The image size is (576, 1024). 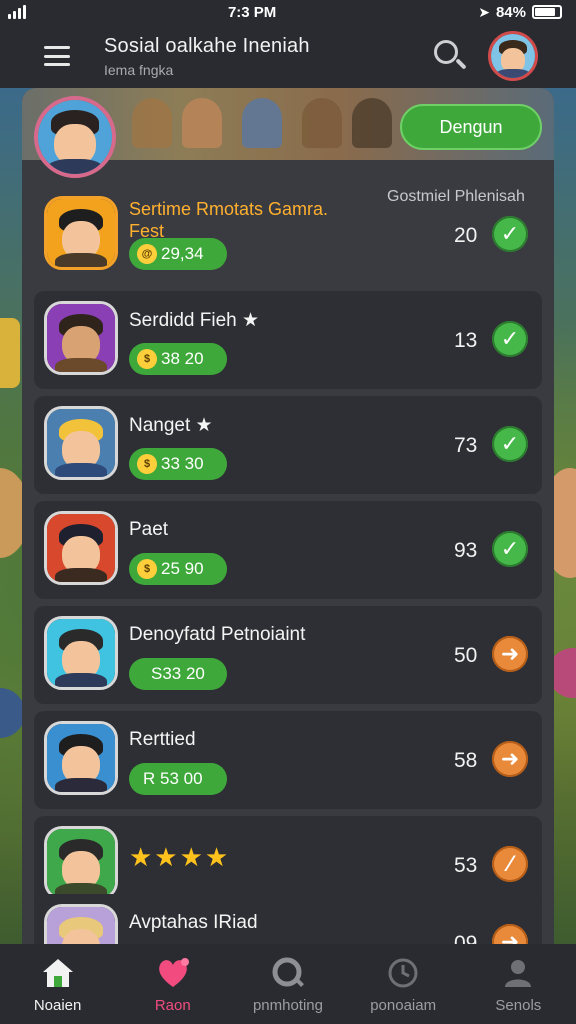 I want to click on list-item: Paet $25 90 93 ✓, so click(x=288, y=550).